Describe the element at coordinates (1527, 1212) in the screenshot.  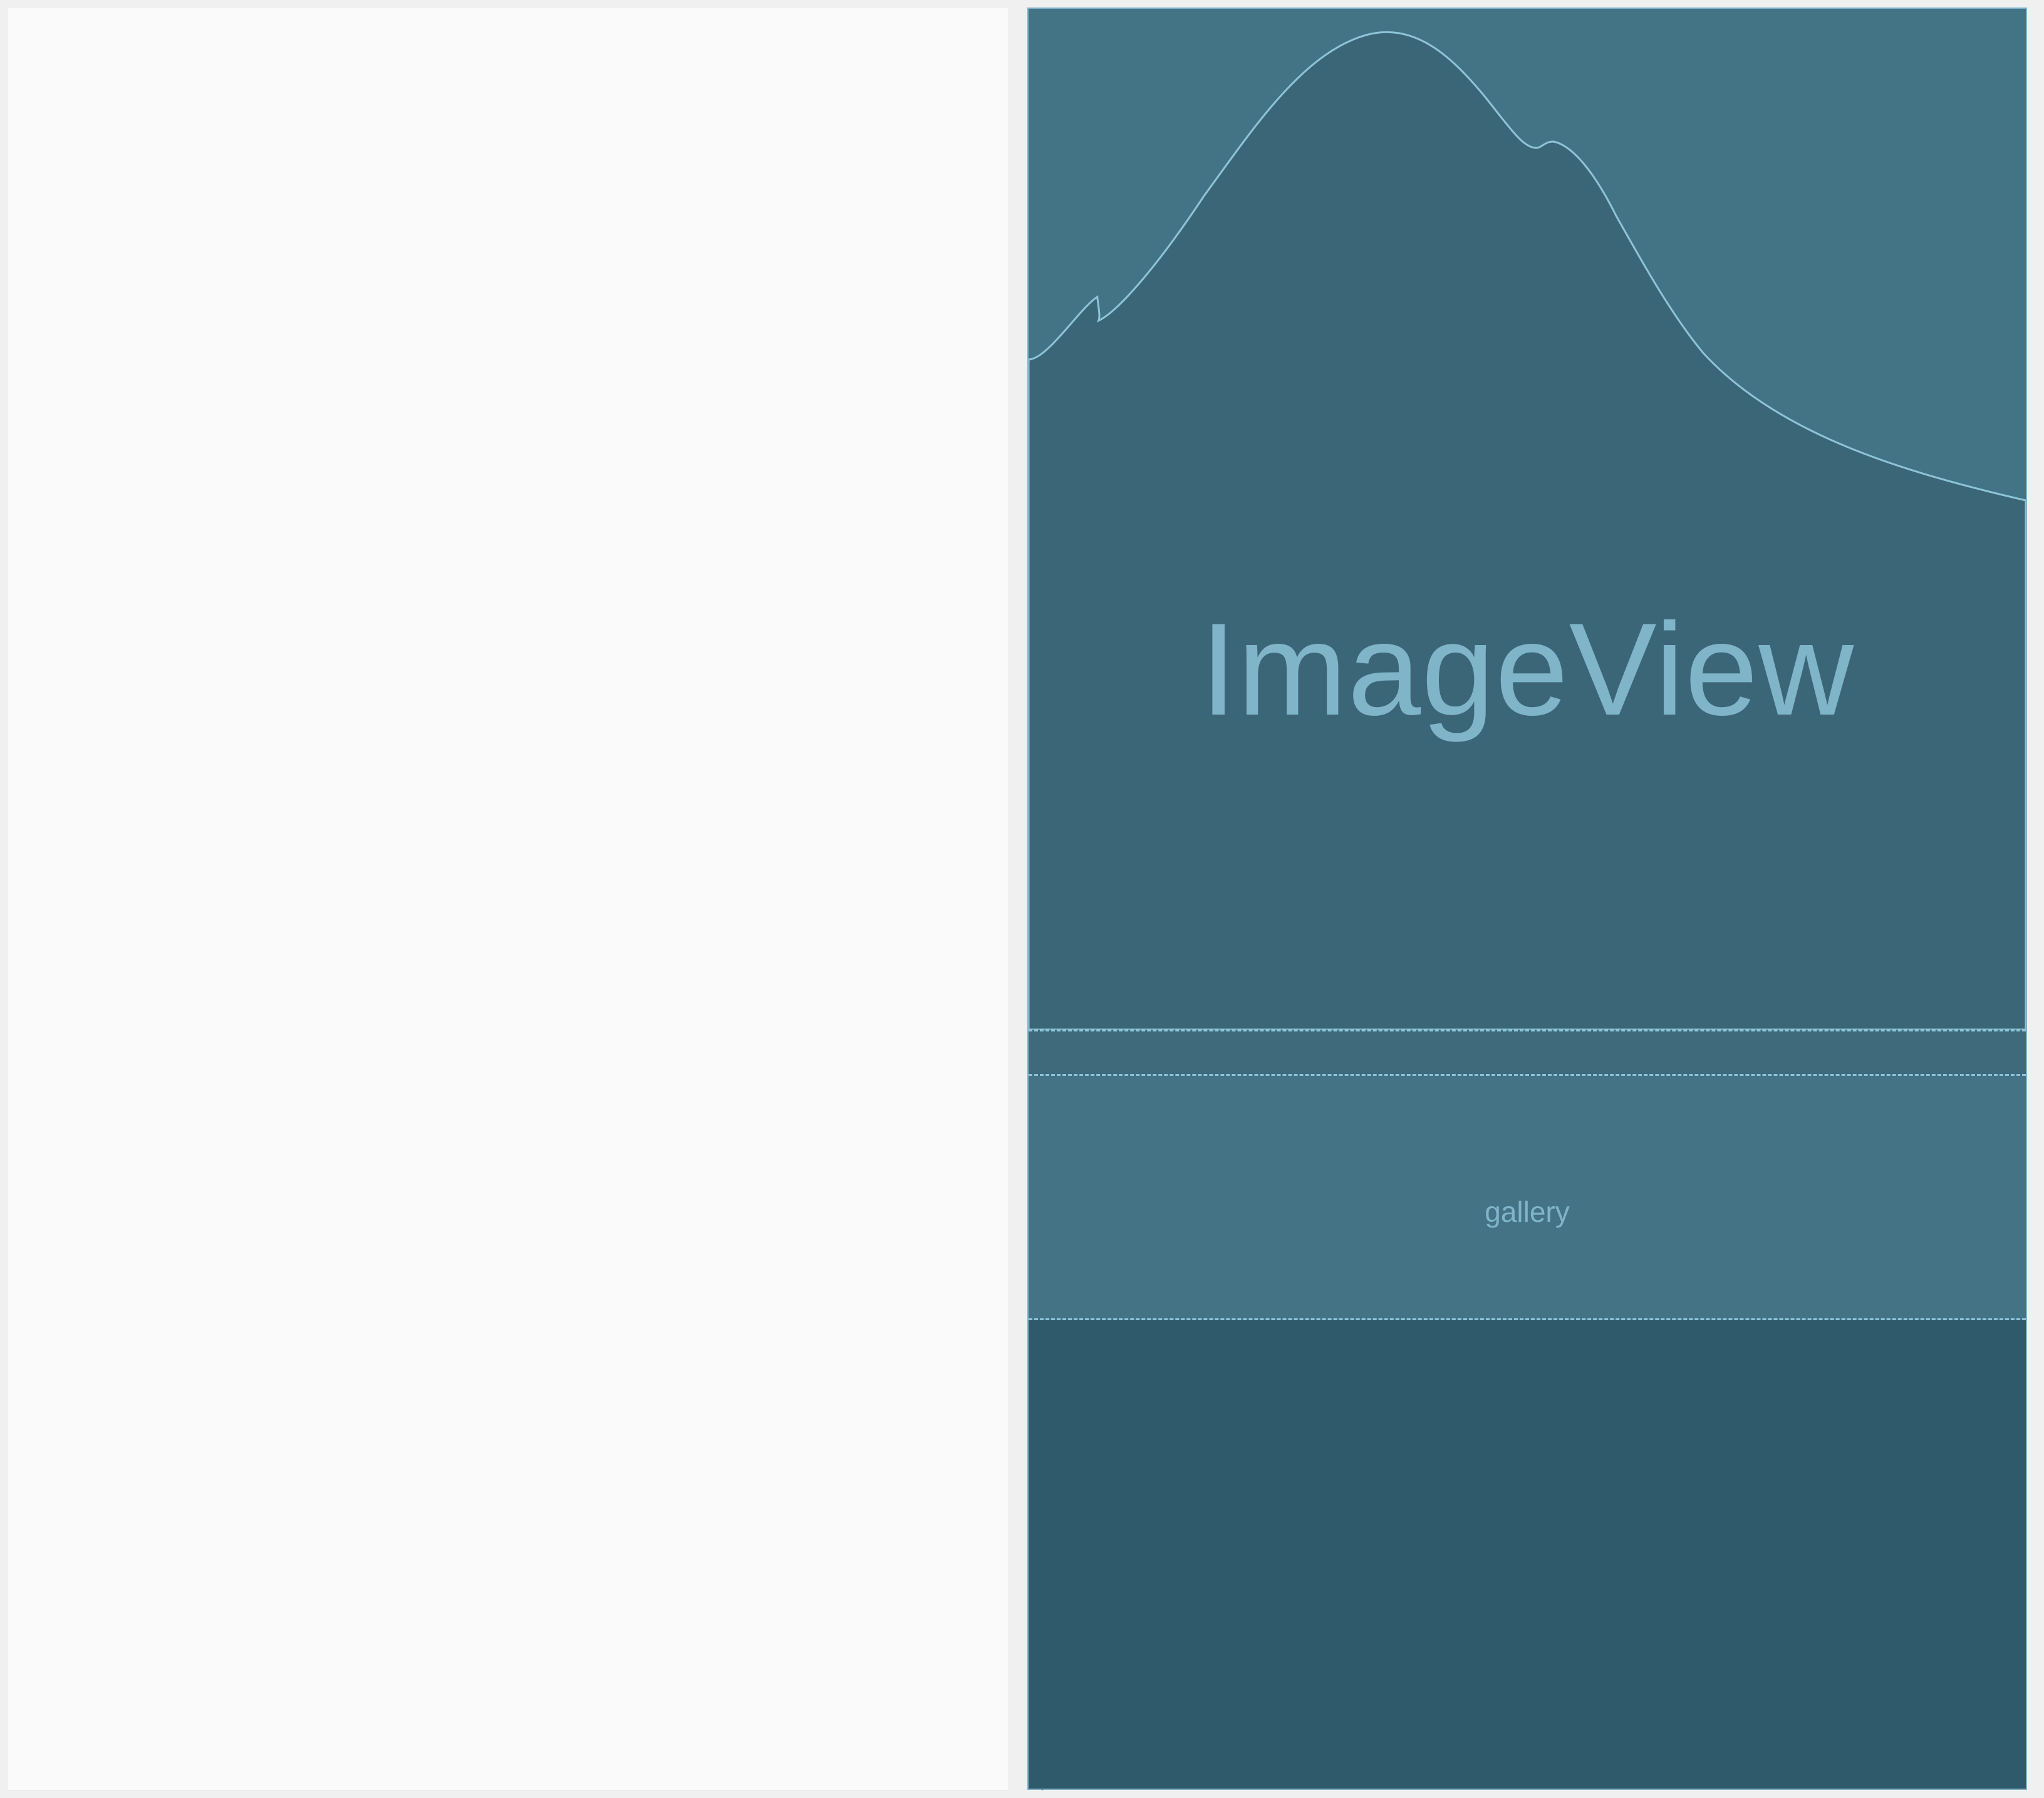
I see `gallery-label: gallery` at that location.